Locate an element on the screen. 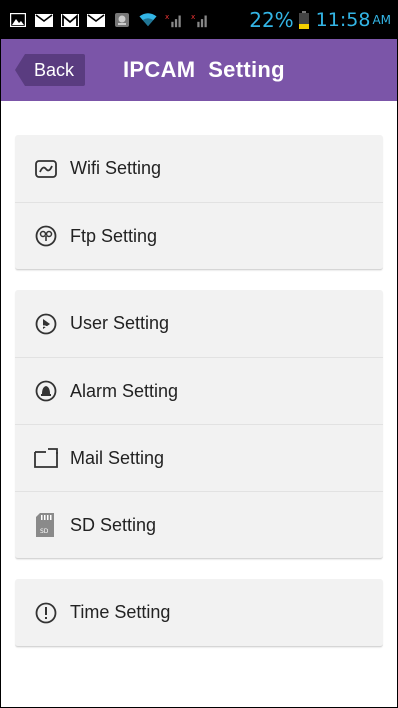 The width and height of the screenshot is (398, 708). time-setting-icon is located at coordinates (46, 613).